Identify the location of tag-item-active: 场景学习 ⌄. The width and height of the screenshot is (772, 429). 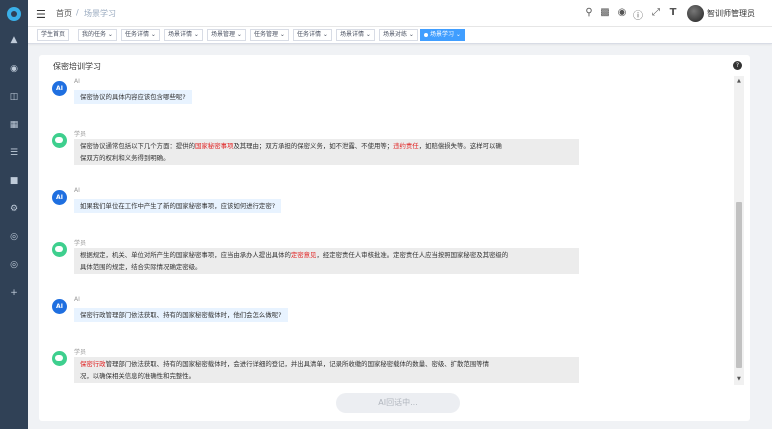
(442, 35).